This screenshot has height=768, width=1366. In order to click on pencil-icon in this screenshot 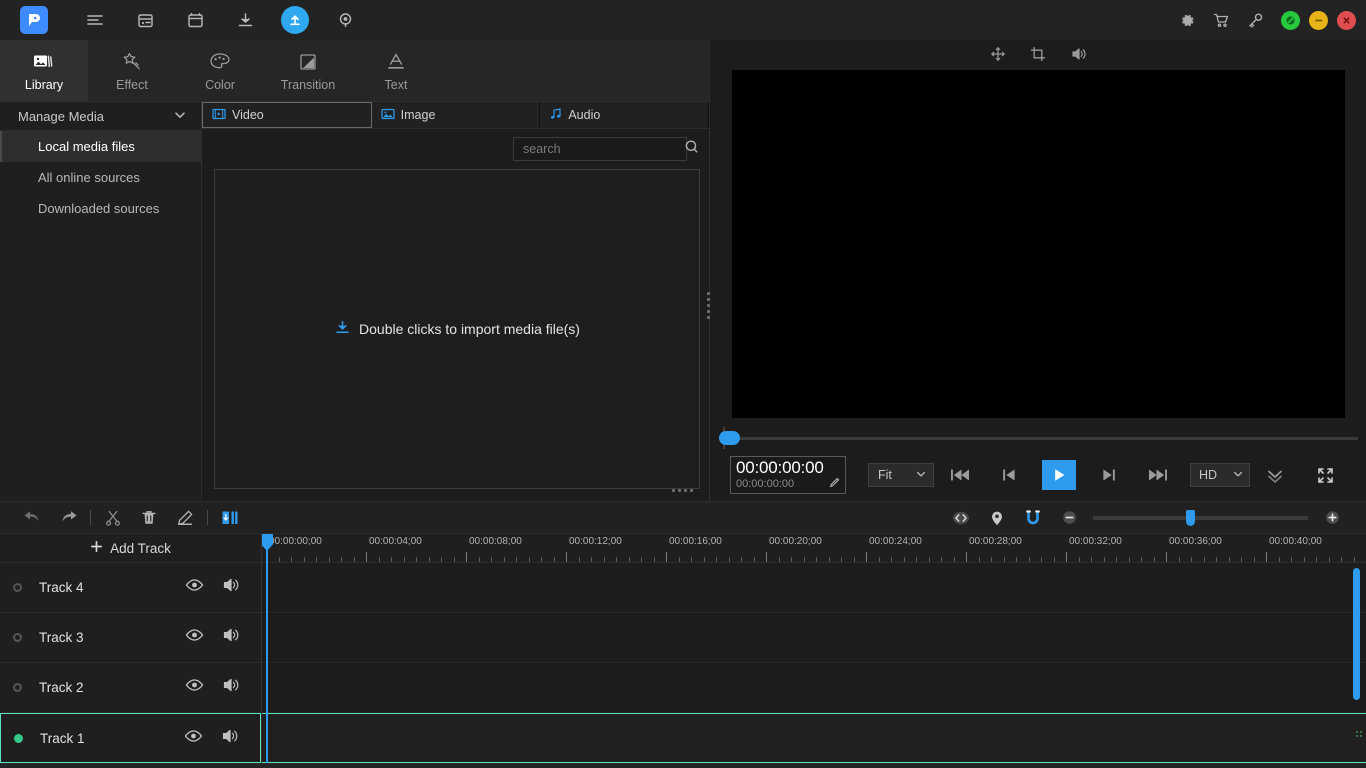, I will do `click(834, 484)`.